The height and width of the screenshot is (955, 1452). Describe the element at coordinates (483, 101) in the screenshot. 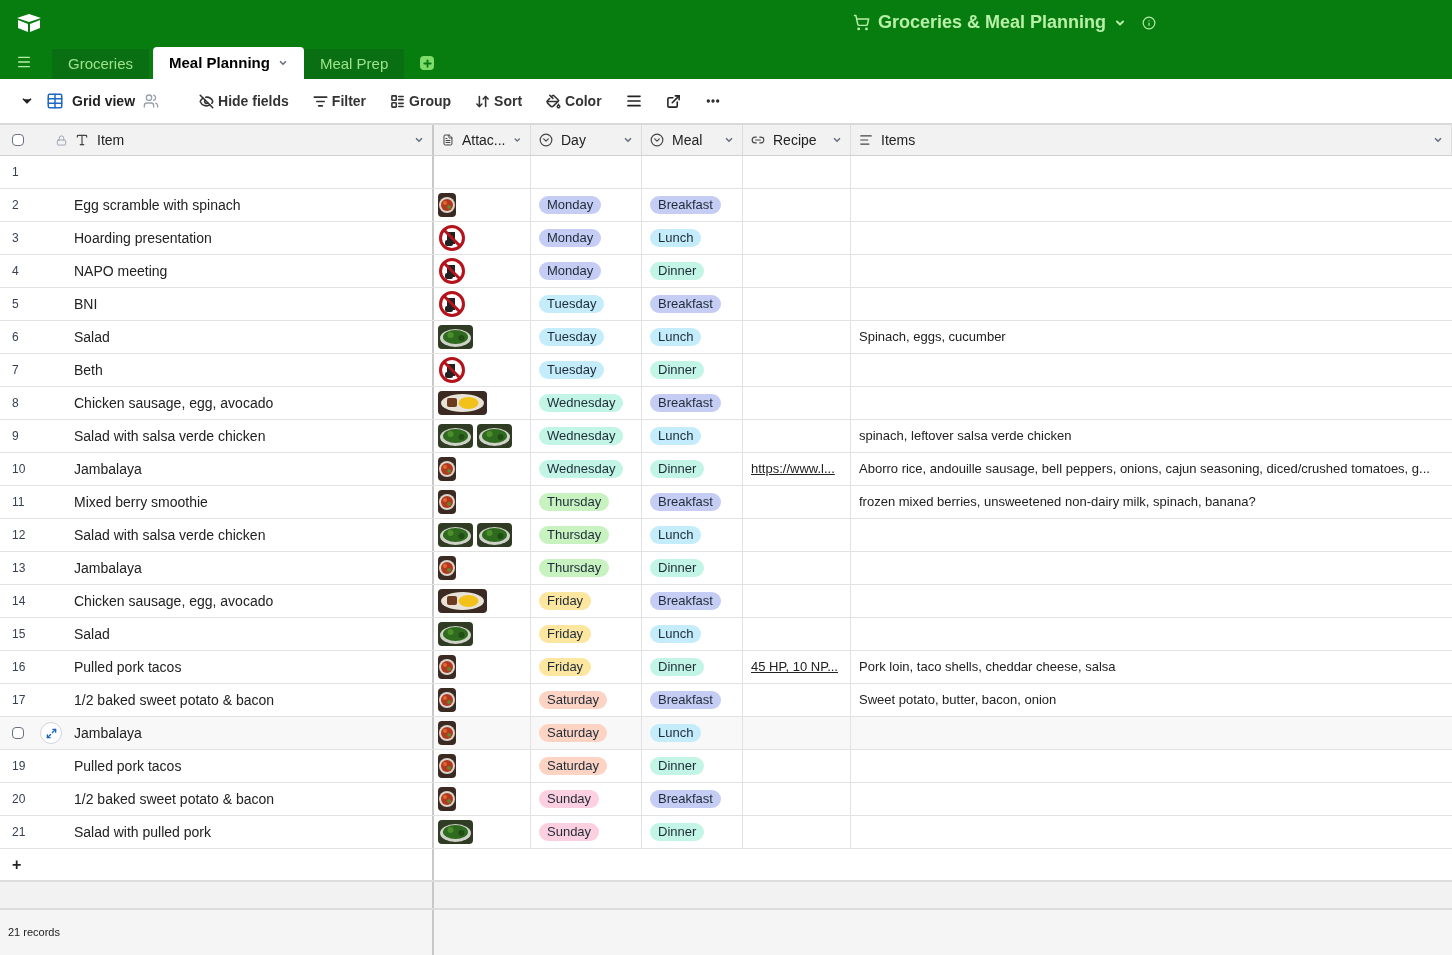

I see `arrows-icon` at that location.